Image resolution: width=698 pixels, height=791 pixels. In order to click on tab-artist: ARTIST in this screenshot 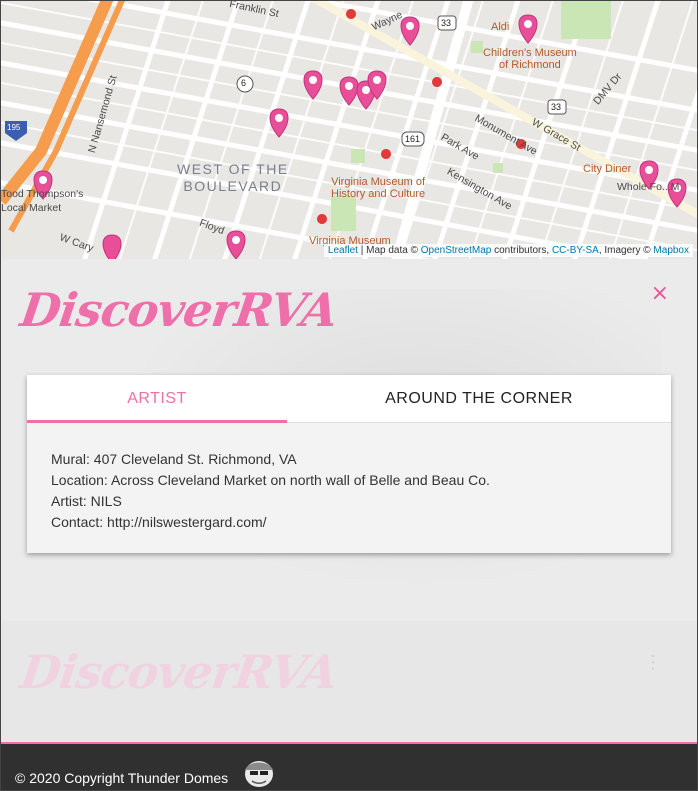, I will do `click(157, 398)`.